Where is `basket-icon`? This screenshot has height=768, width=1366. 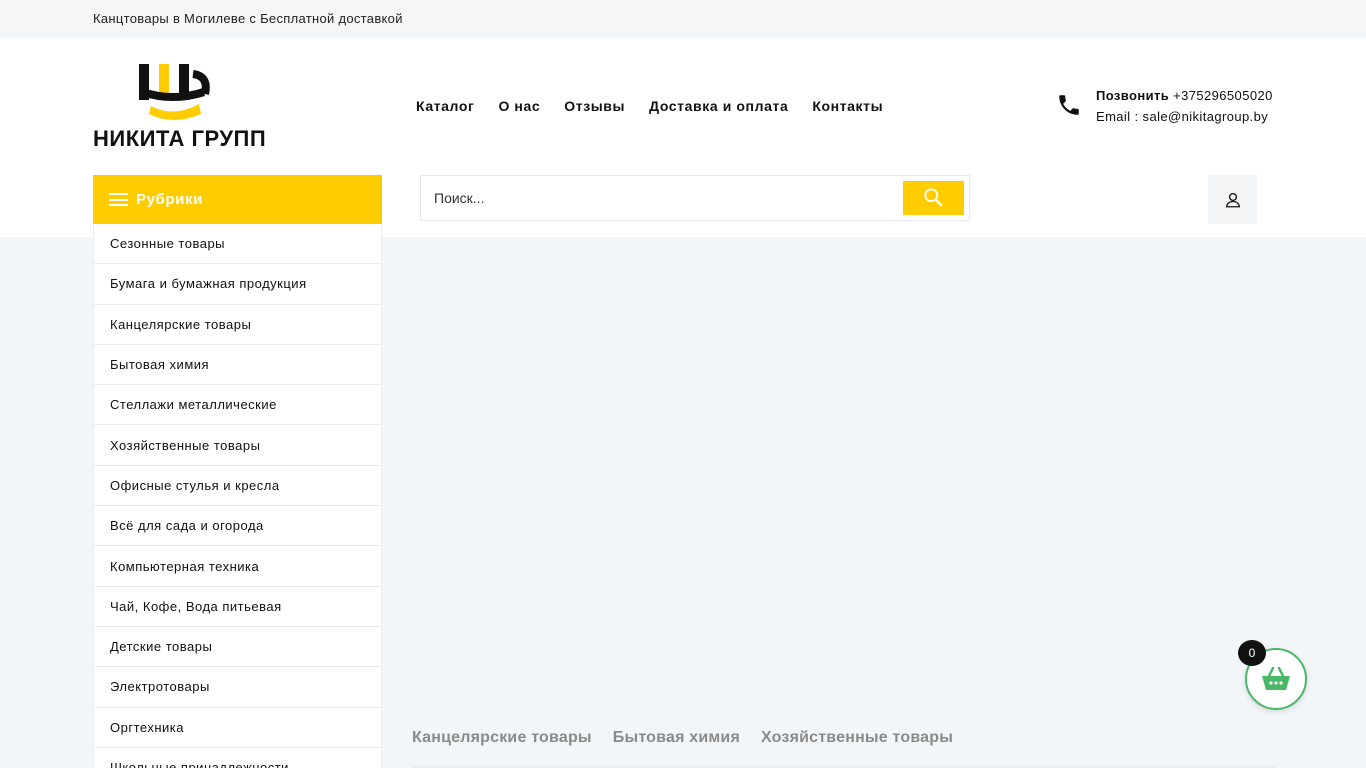 basket-icon is located at coordinates (1276, 678).